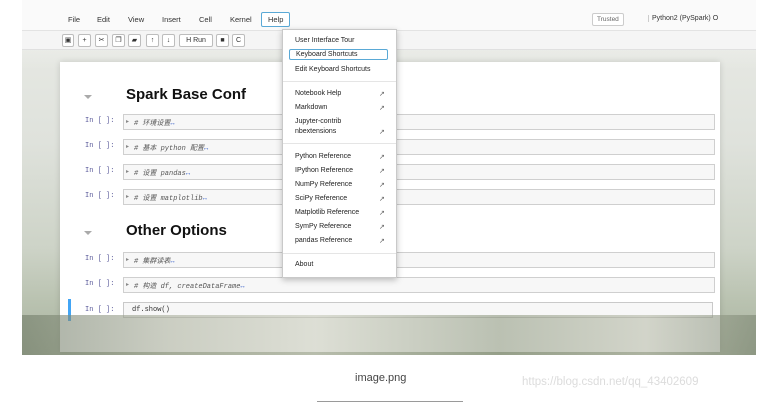  I want to click on menu-item-pandas-reference: pandas Reference, so click(323, 240).